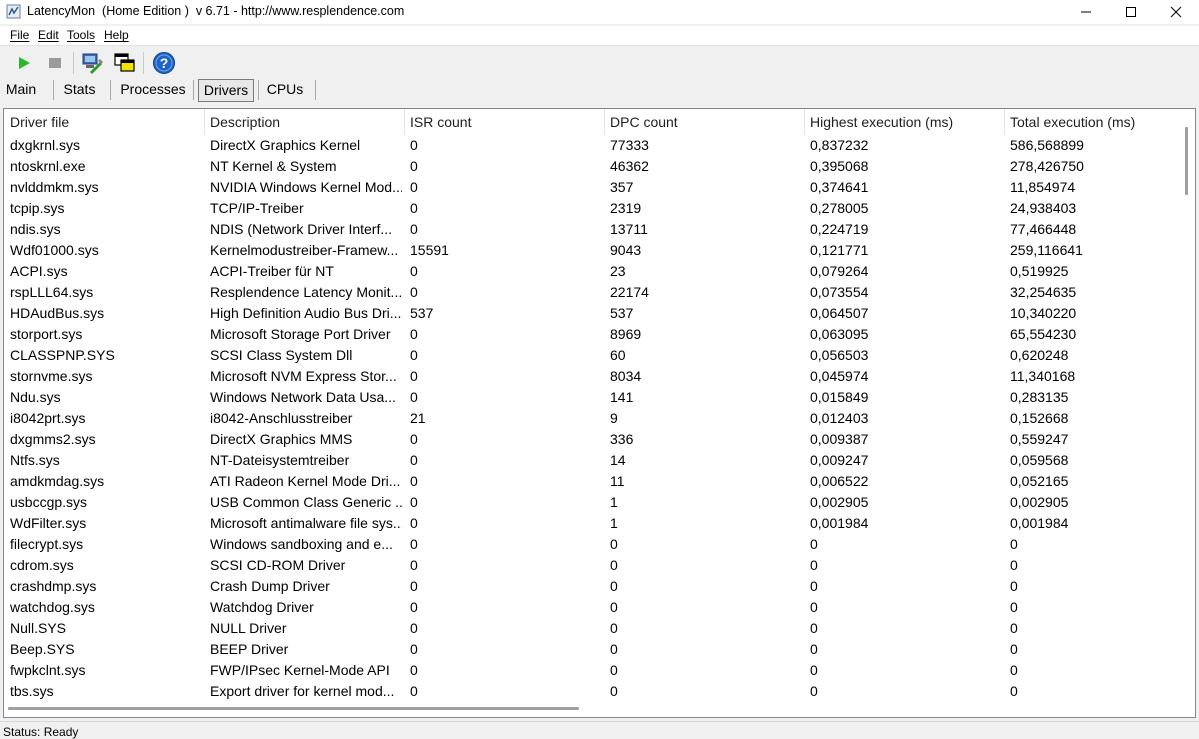  I want to click on windows-button, so click(125, 63).